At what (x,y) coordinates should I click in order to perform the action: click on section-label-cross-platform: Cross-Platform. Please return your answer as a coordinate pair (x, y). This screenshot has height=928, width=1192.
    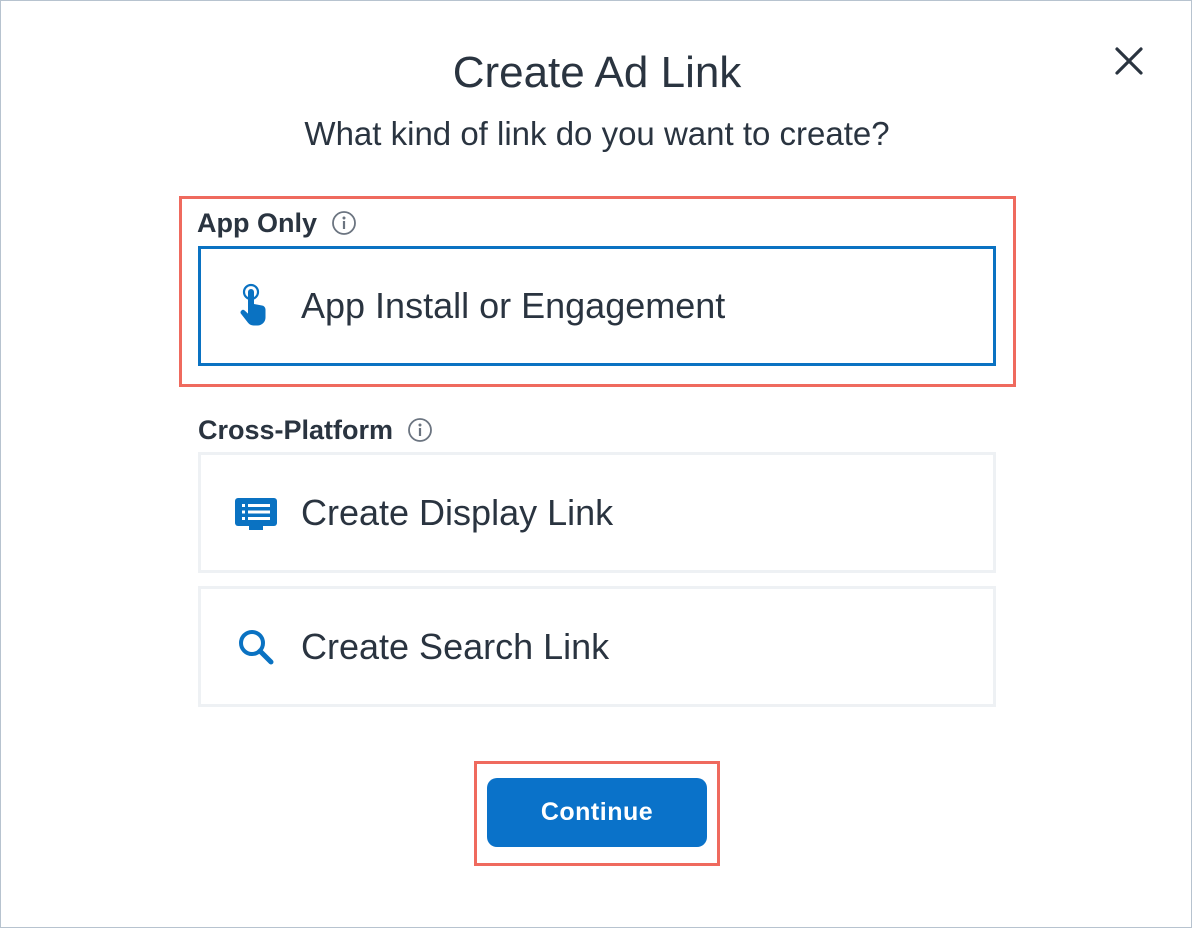
    Looking at the image, I should click on (315, 430).